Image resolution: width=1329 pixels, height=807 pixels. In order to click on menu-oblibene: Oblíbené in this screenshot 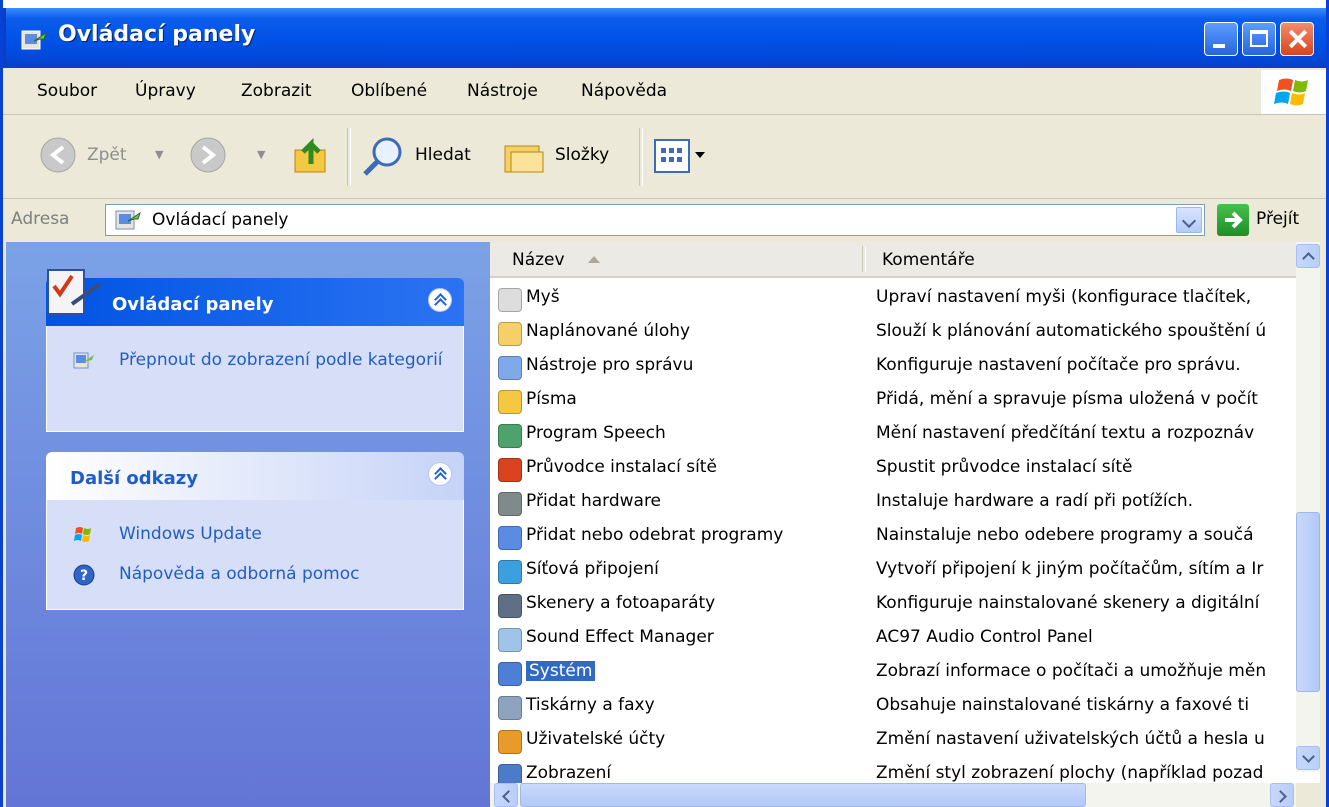, I will do `click(389, 91)`.